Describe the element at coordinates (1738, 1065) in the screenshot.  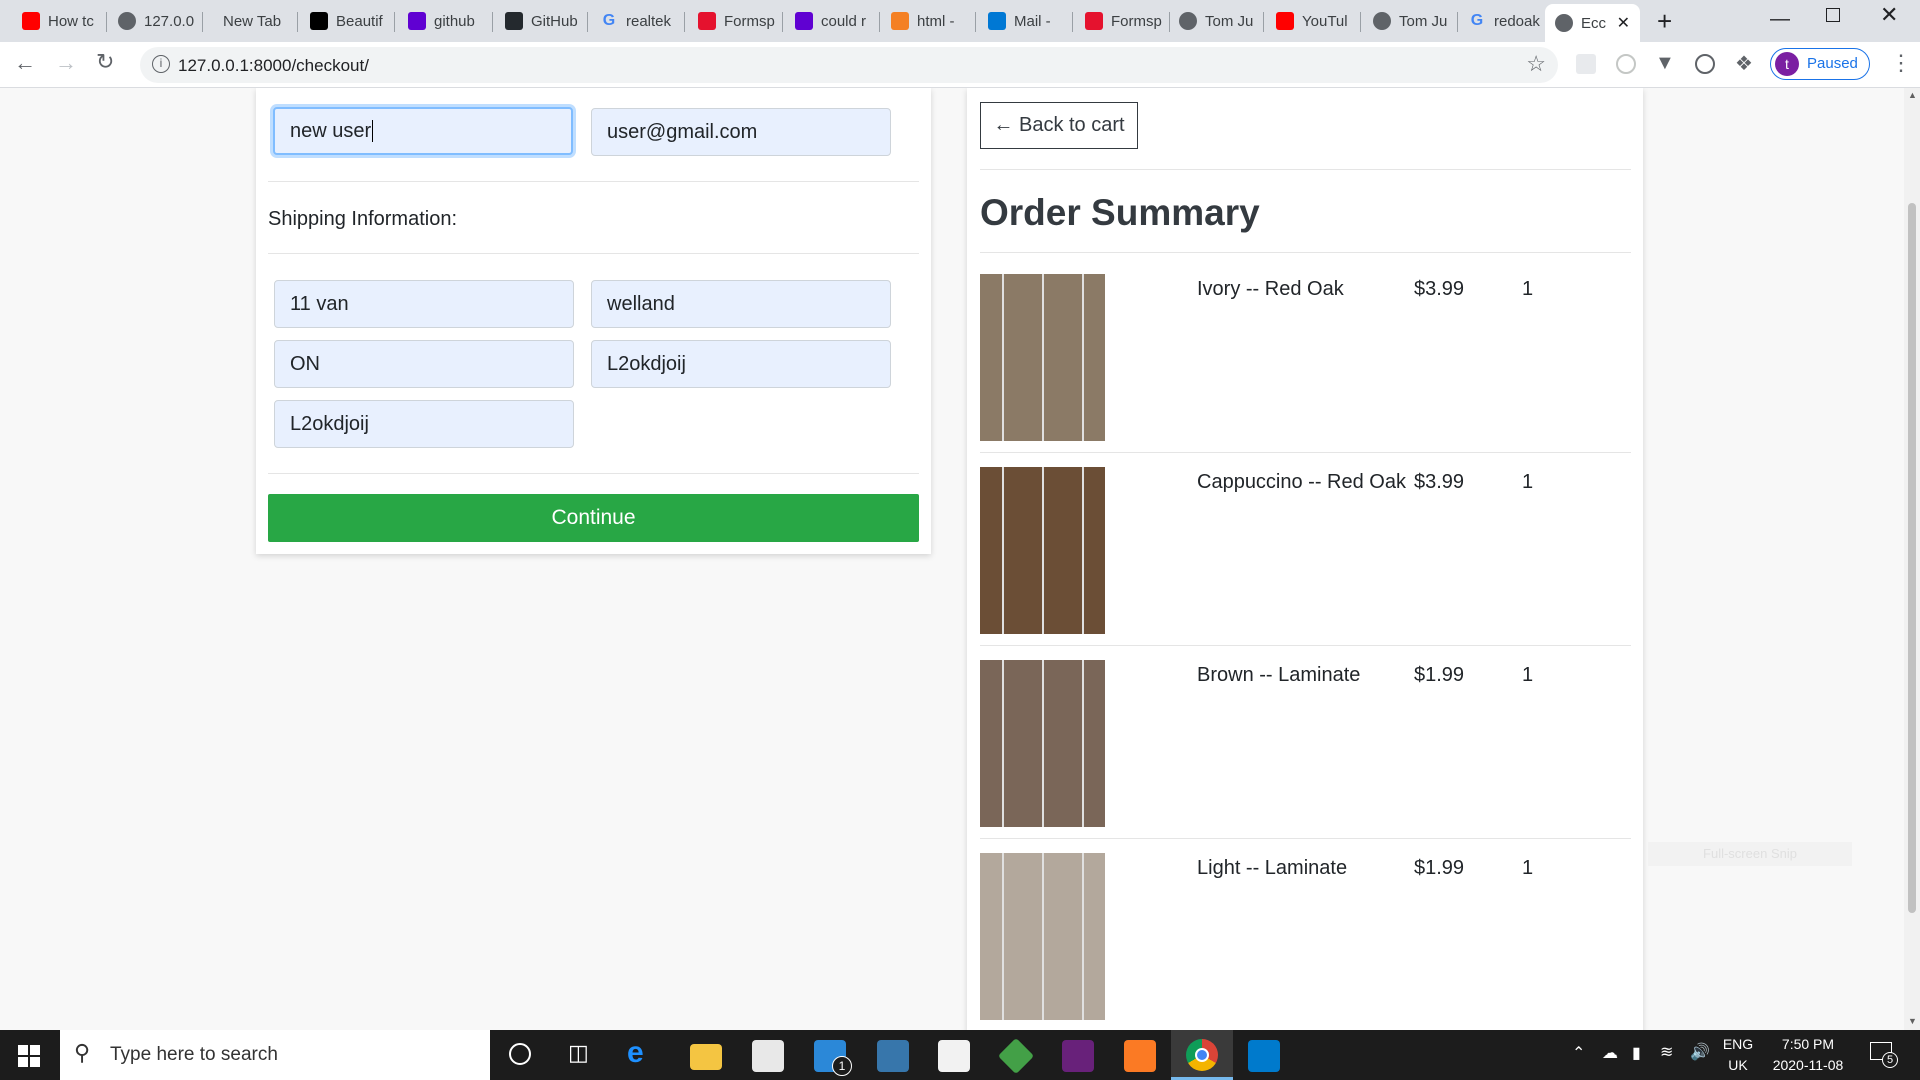
I see `language-region: UK` at that location.